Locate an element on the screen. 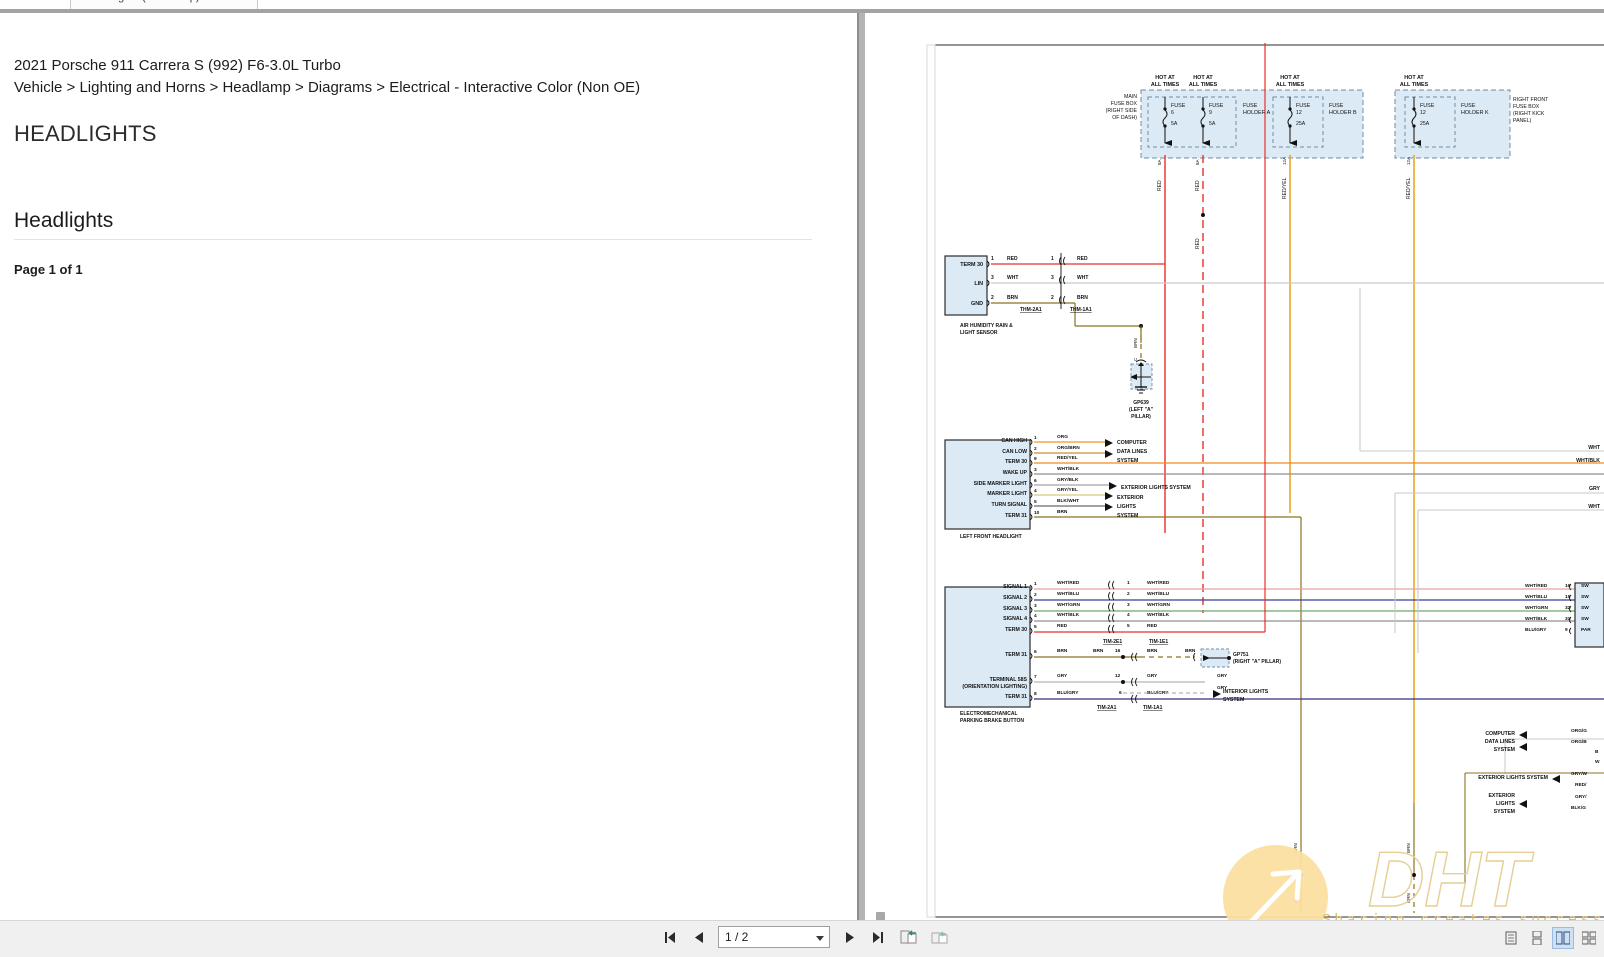 The image size is (1604, 957). svg-text: ALL TIMES is located at coordinates (1414, 85).